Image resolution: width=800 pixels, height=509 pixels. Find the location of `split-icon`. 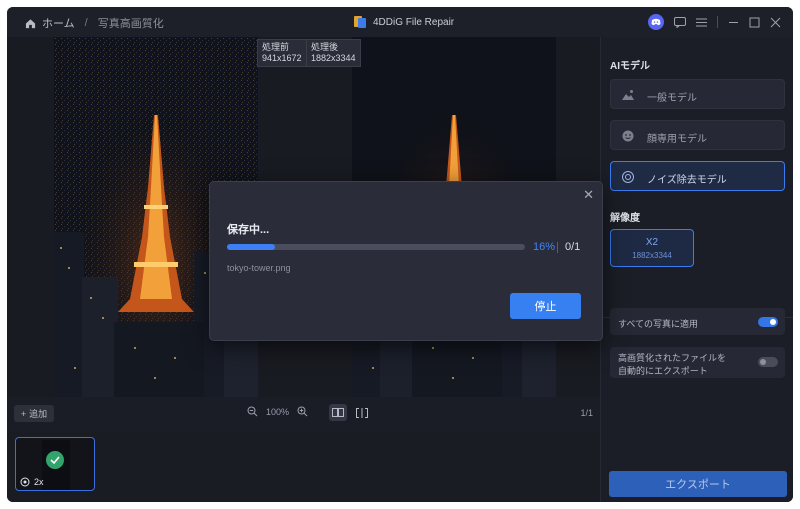

split-icon is located at coordinates (362, 412).